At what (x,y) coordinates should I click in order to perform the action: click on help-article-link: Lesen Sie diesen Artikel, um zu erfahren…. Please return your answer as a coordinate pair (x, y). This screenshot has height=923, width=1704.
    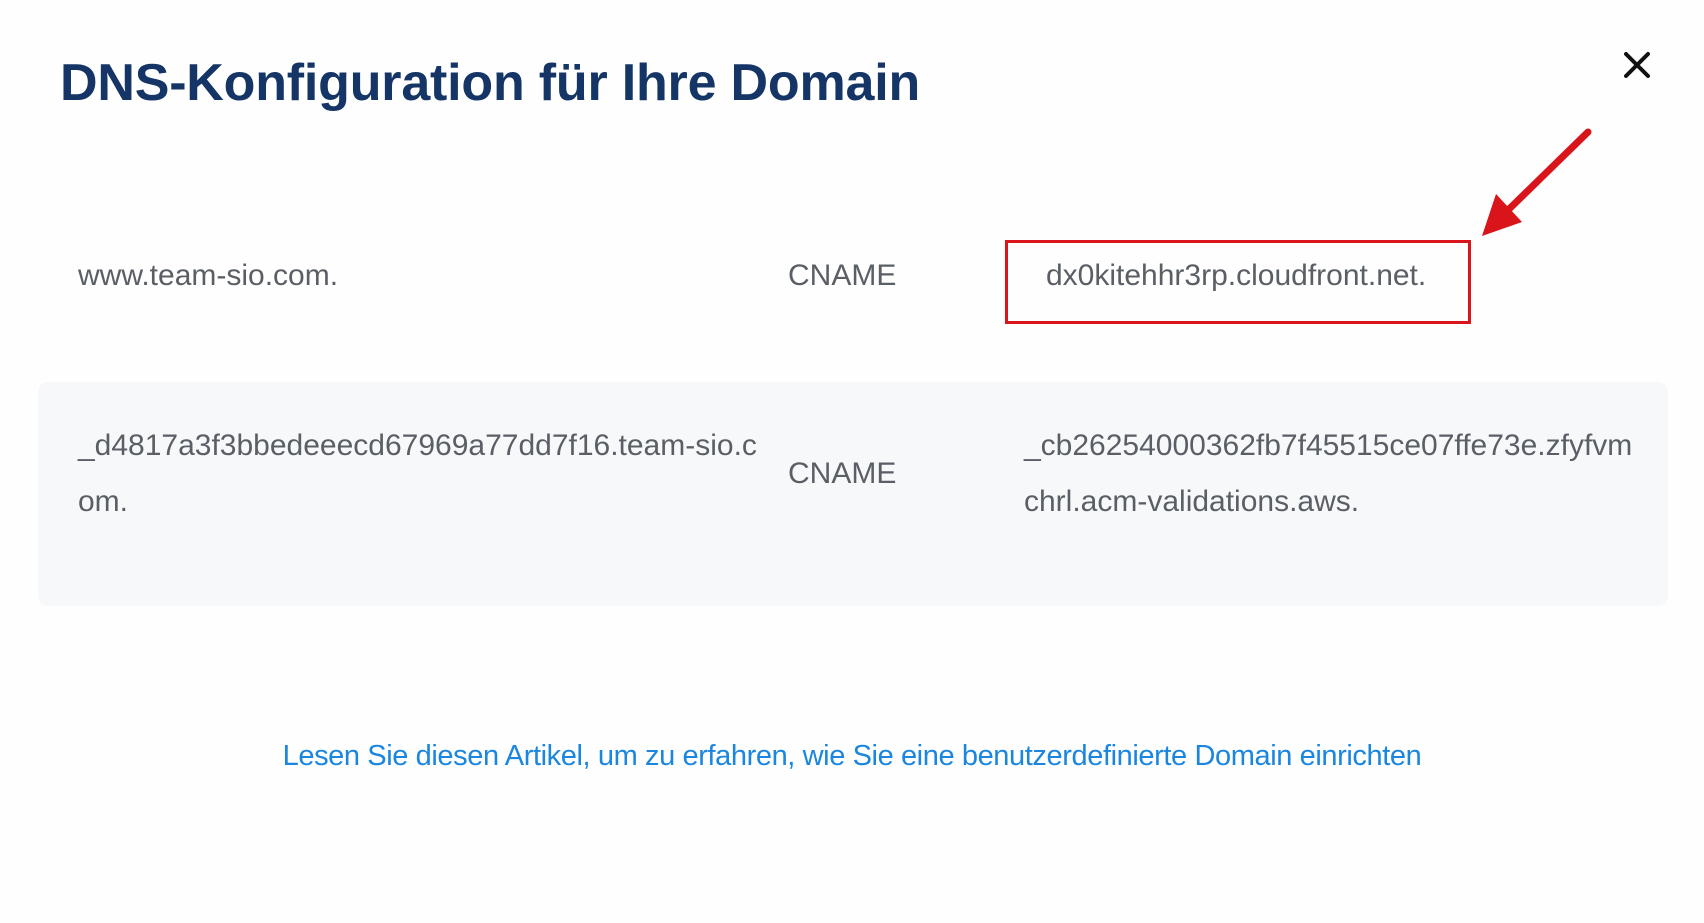
    Looking at the image, I should click on (852, 756).